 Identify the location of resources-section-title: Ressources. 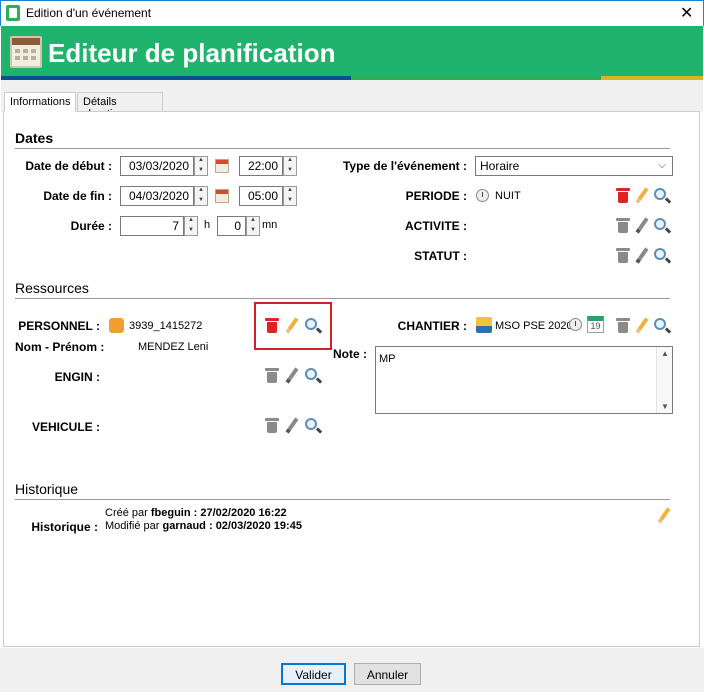
(52, 288).